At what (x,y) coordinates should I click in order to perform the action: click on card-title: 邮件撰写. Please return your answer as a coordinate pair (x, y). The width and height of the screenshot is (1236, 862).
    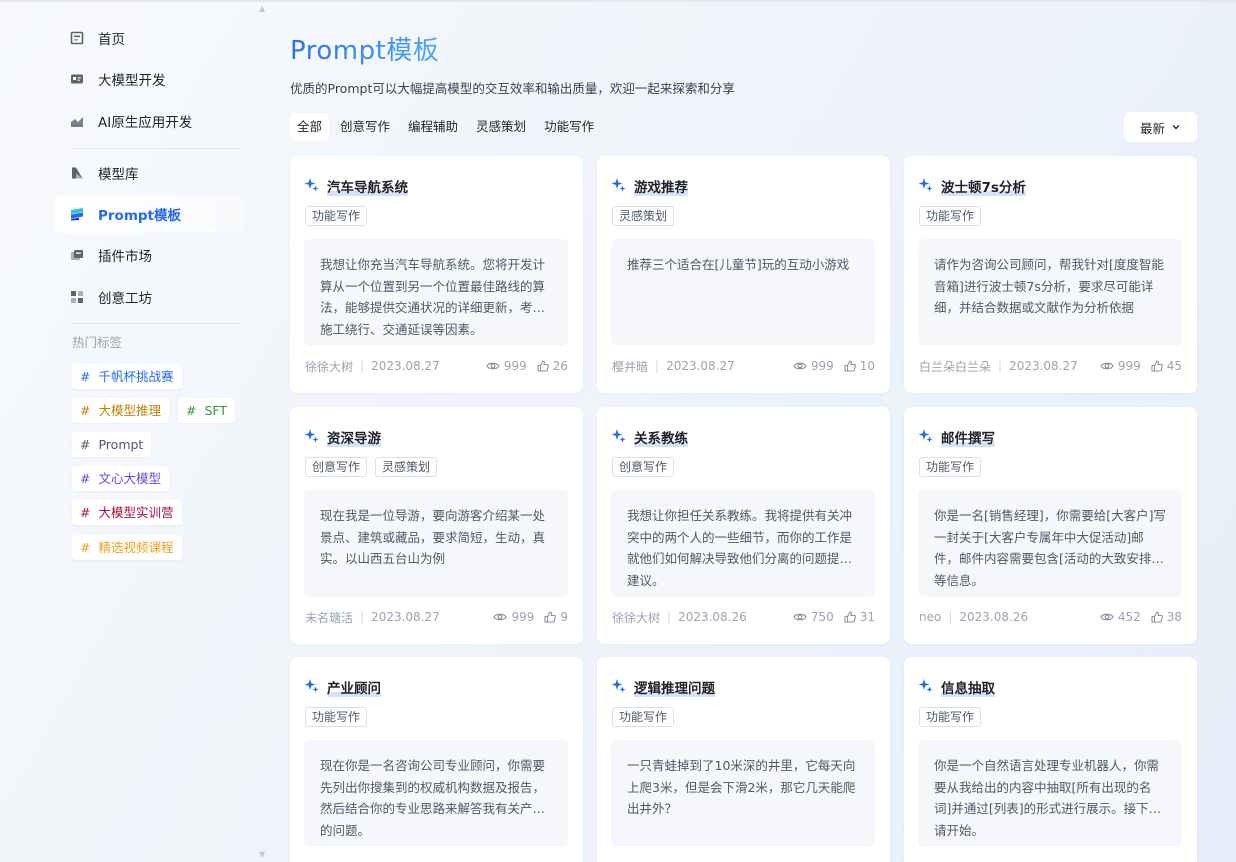
    Looking at the image, I should click on (968, 437).